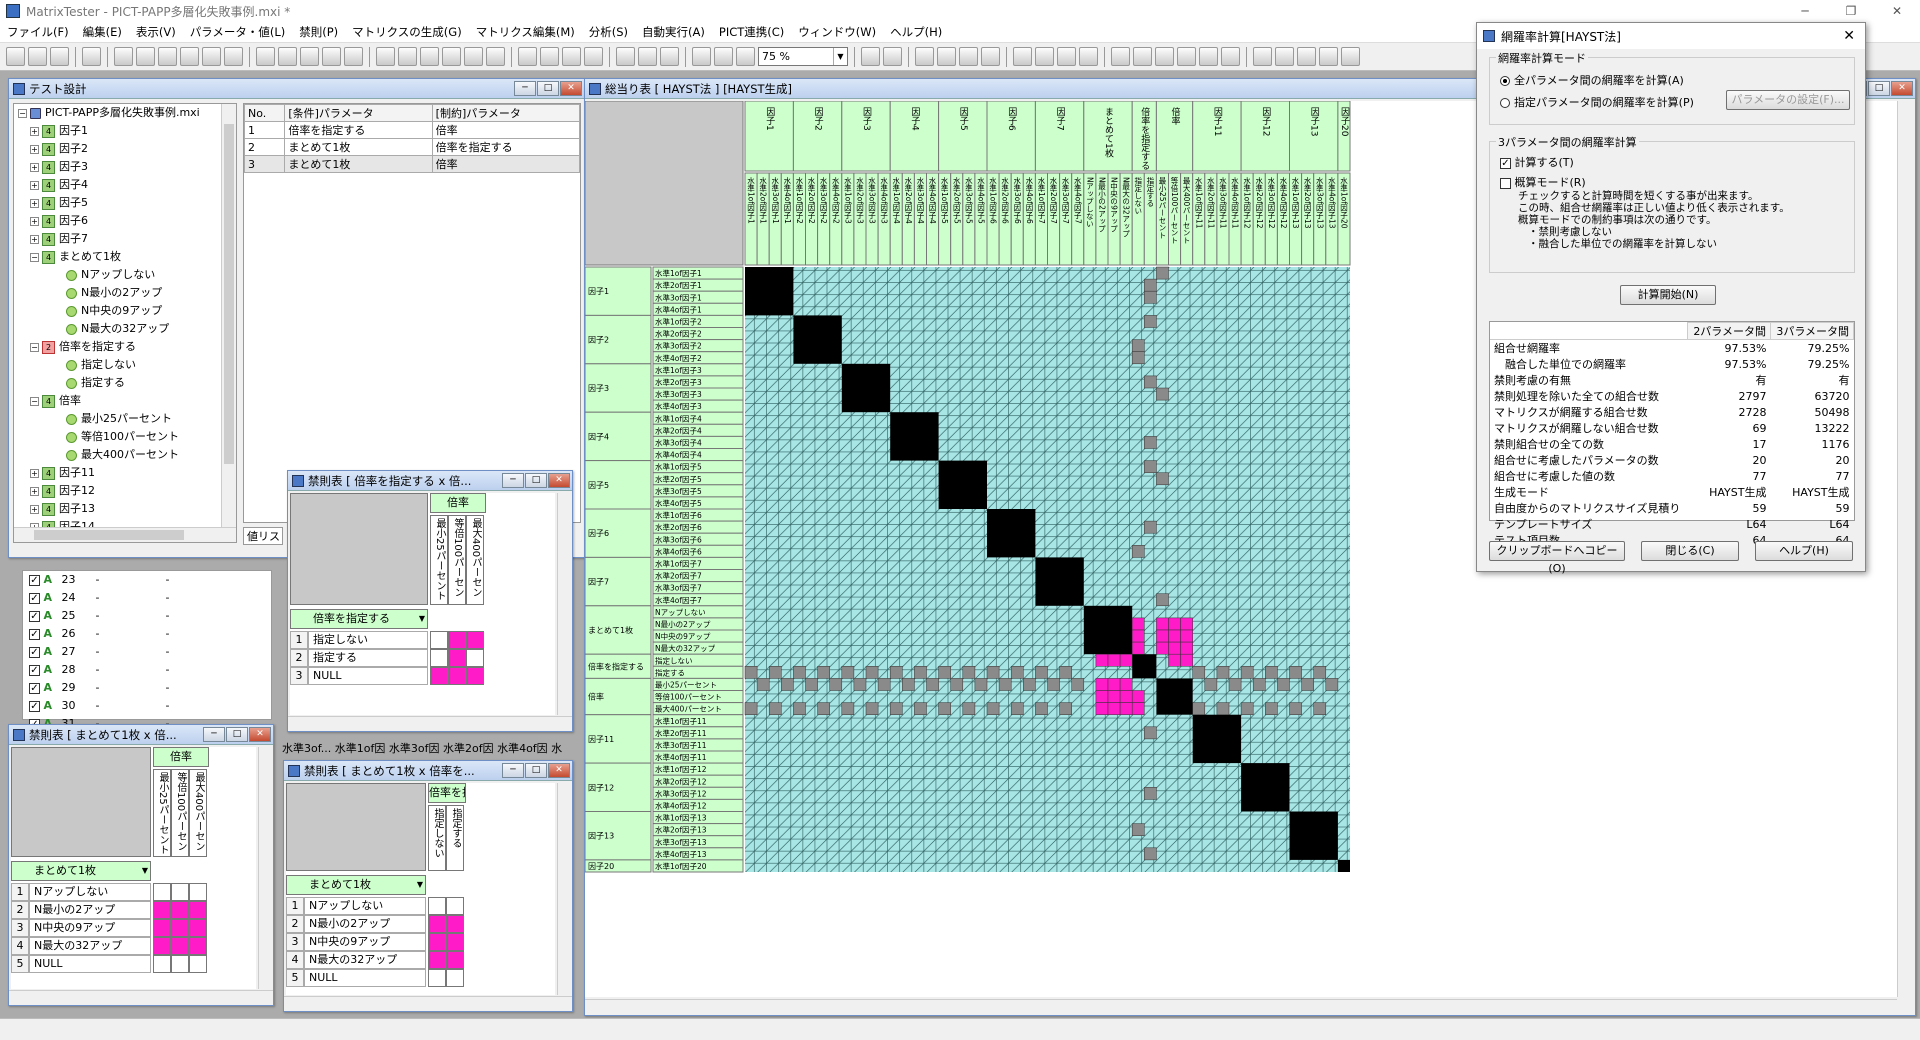 The image size is (1920, 1040). Describe the element at coordinates (123, 56) in the screenshot. I see `undo-icon` at that location.